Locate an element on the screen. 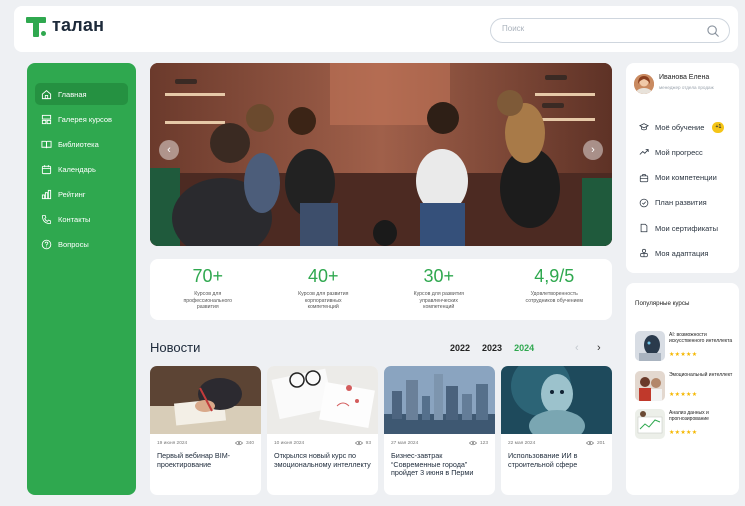 The width and height of the screenshot is (745, 506). news-prev-button: ‹ is located at coordinates (577, 348).